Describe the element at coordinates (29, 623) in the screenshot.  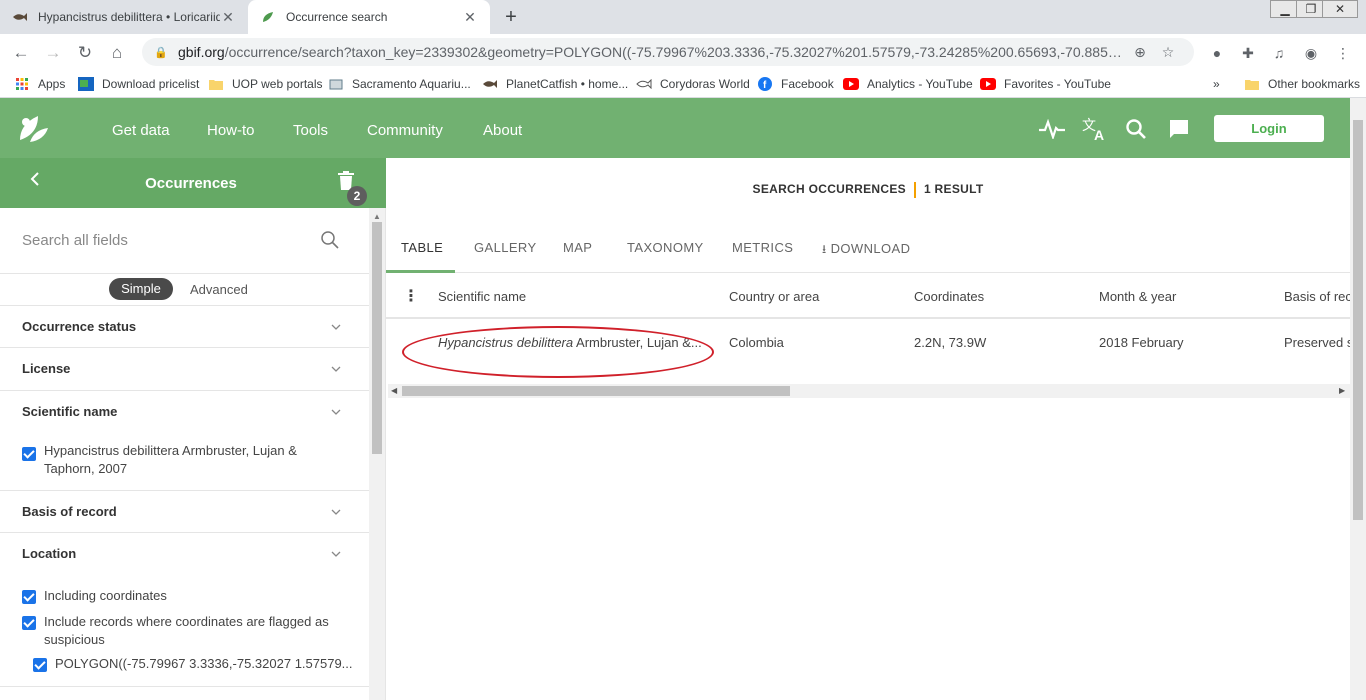
I see `include-suspicious-checkbox` at that location.